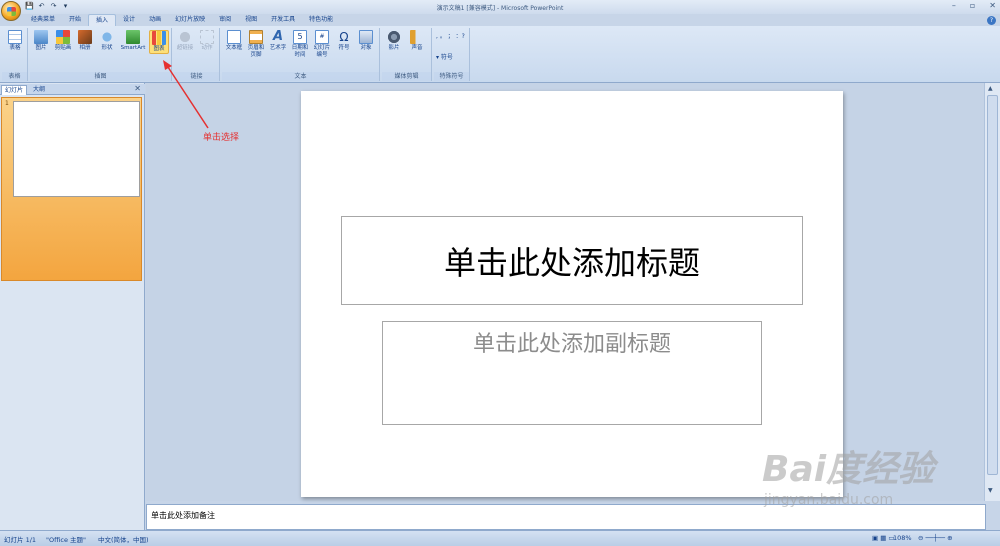 Image resolution: width=1000 pixels, height=546 pixels. I want to click on slide-number-icon: #, so click(322, 37).